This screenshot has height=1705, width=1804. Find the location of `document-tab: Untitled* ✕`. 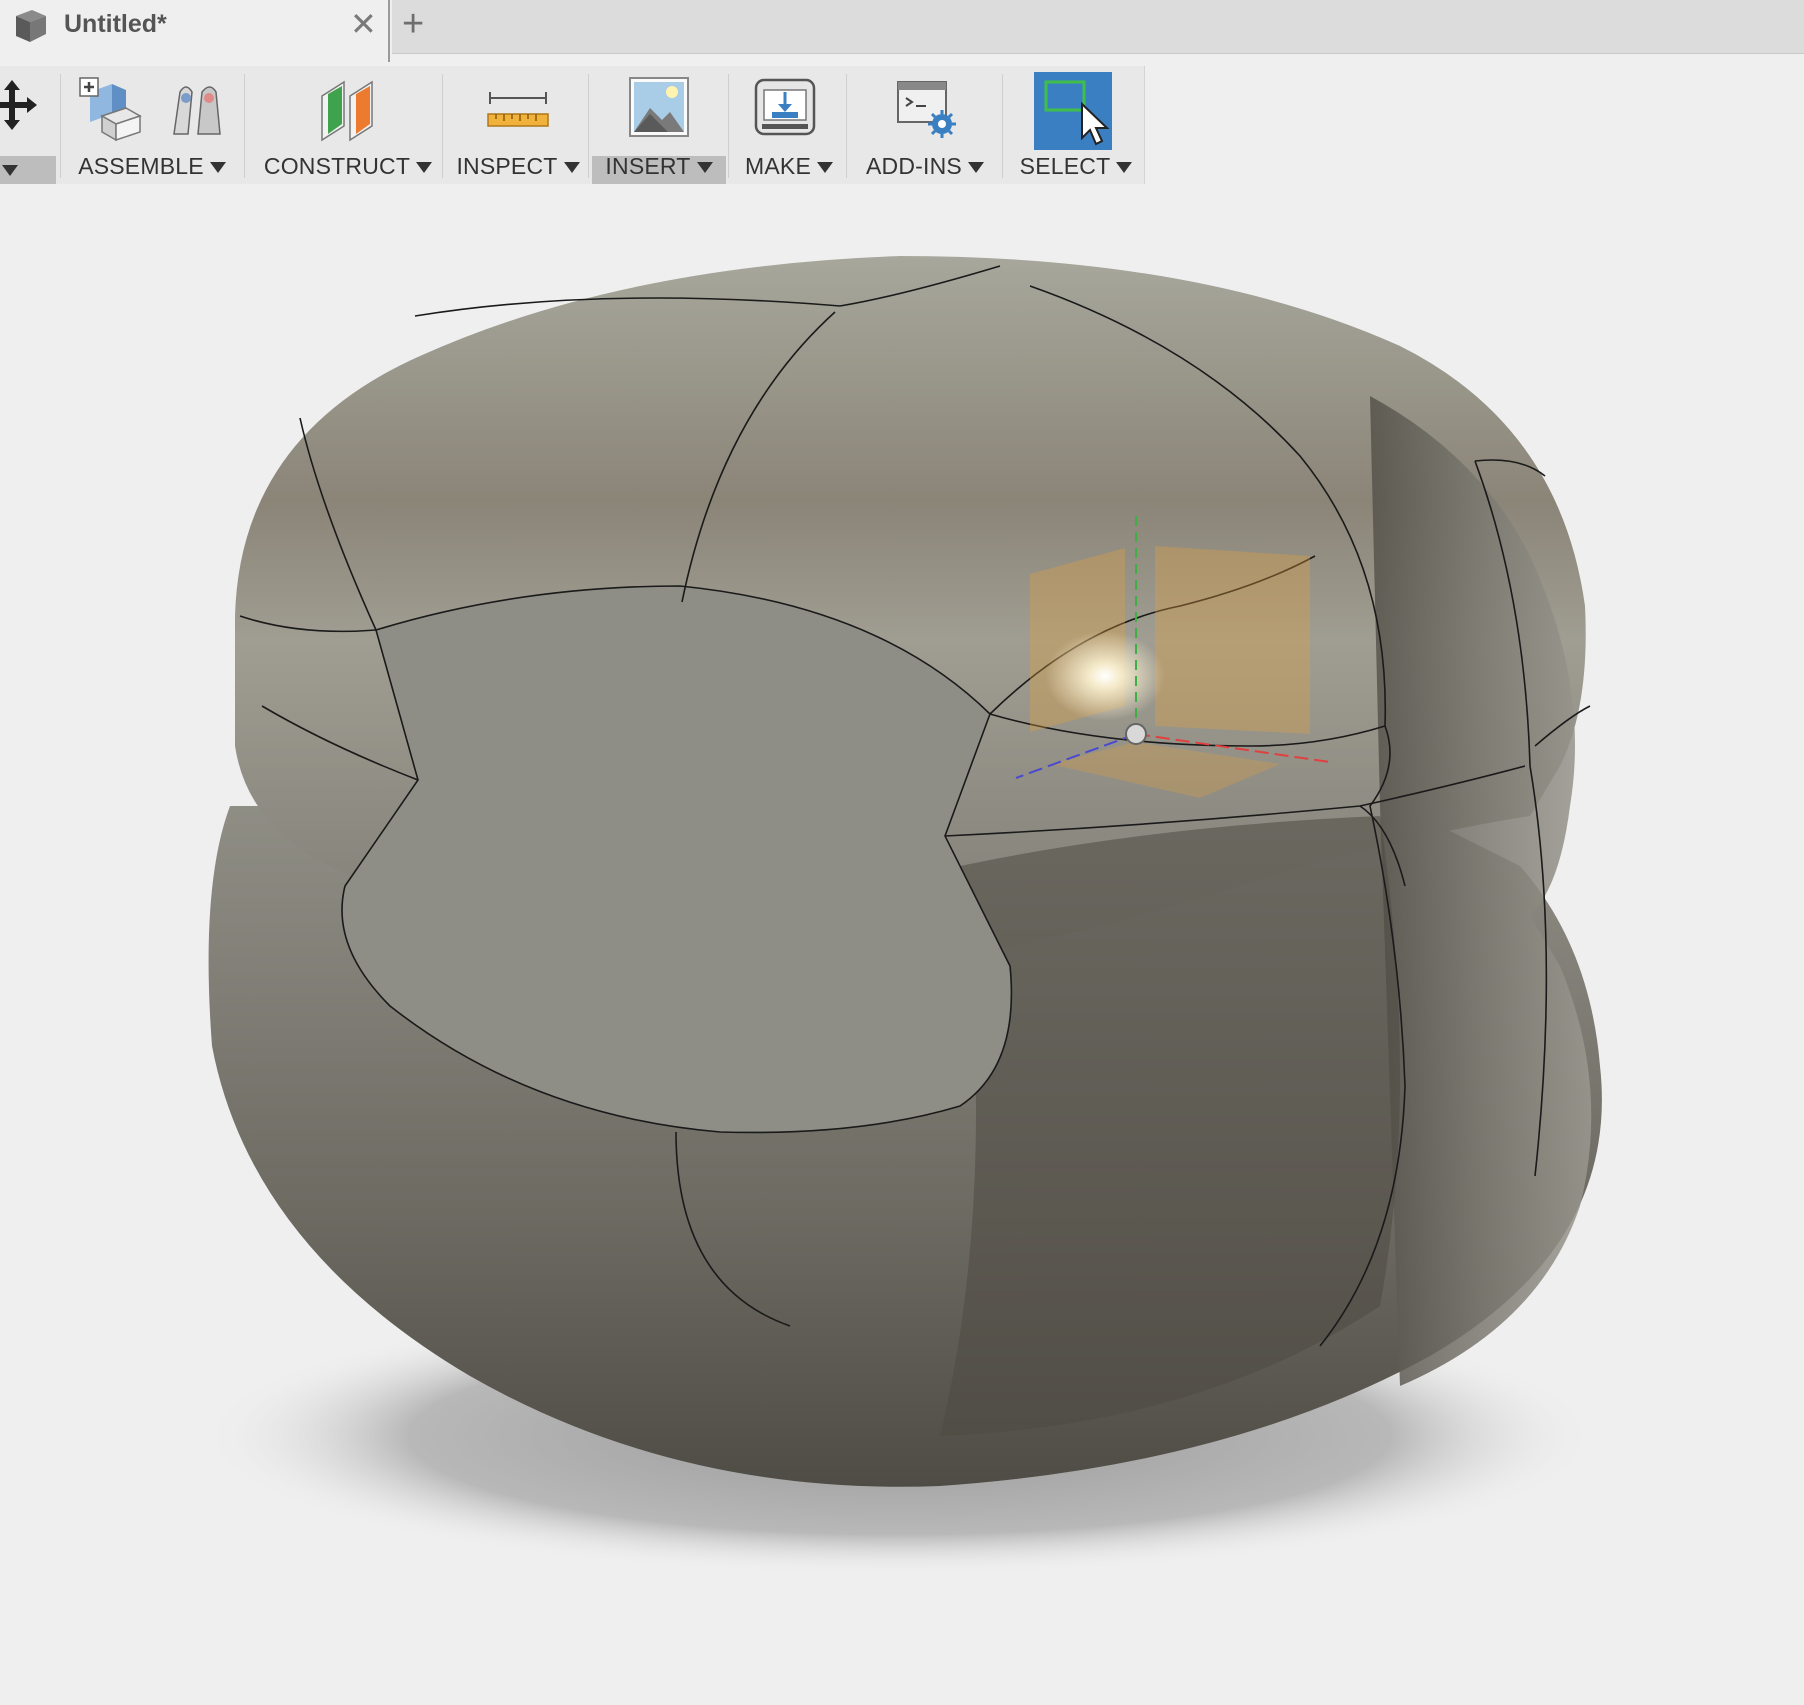

document-tab: Untitled* ✕ is located at coordinates (195, 31).